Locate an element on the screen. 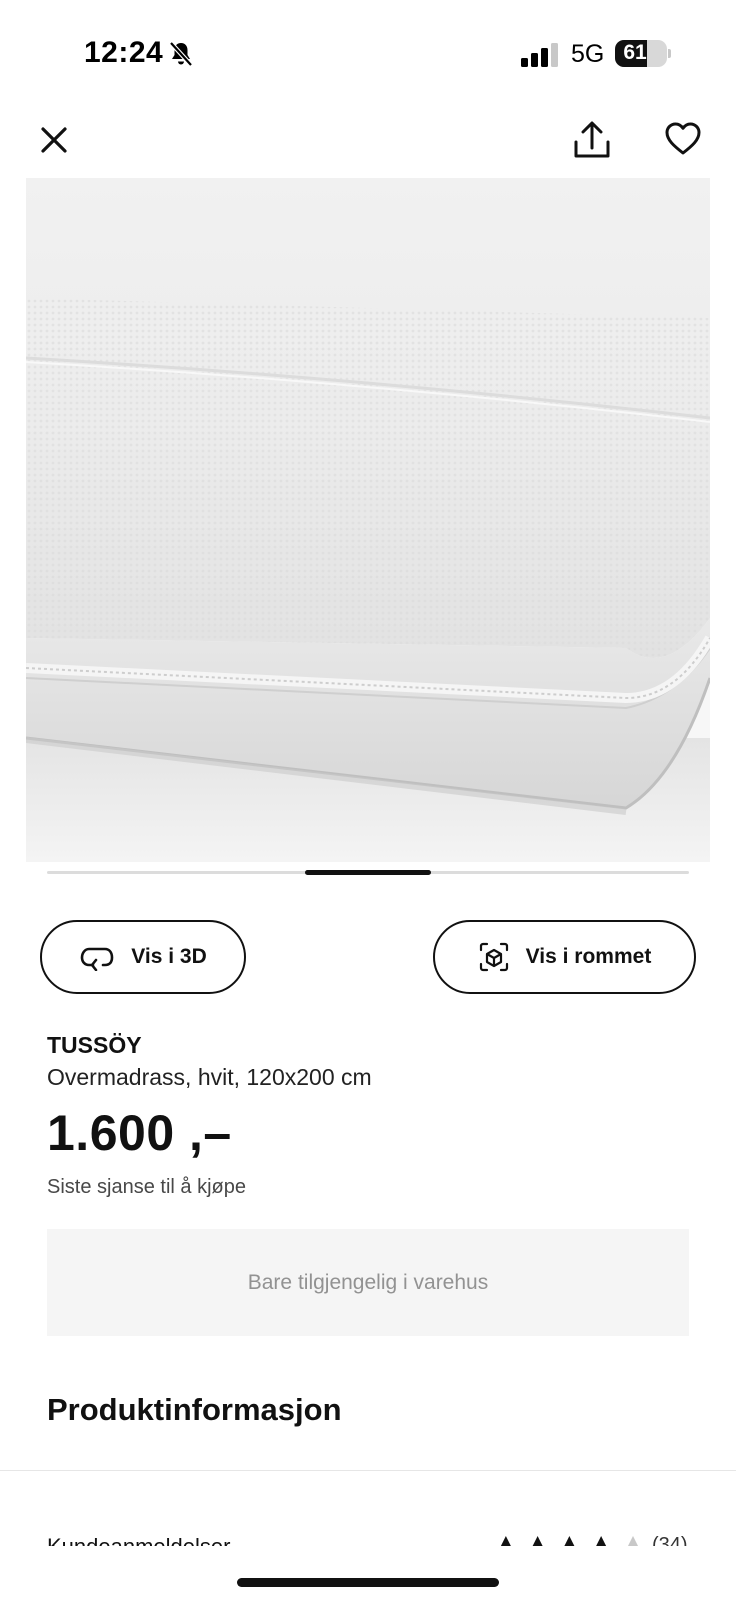 This screenshot has height=1600, width=736. view-in-room-button: Vis i rommet is located at coordinates (564, 957).